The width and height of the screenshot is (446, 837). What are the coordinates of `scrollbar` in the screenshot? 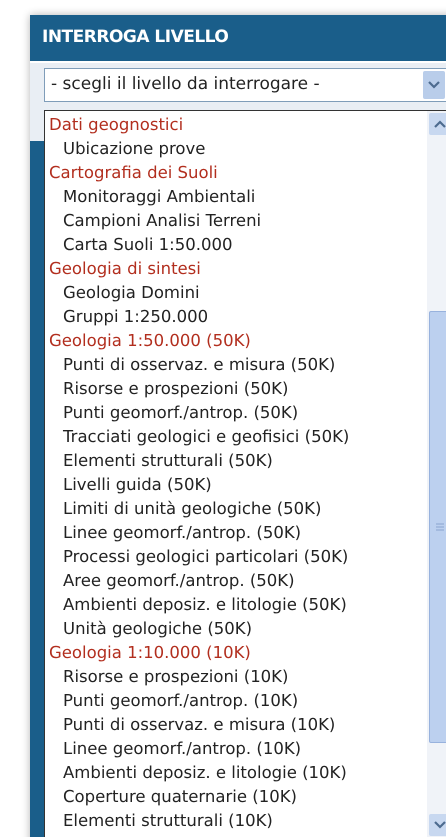 It's located at (436, 474).